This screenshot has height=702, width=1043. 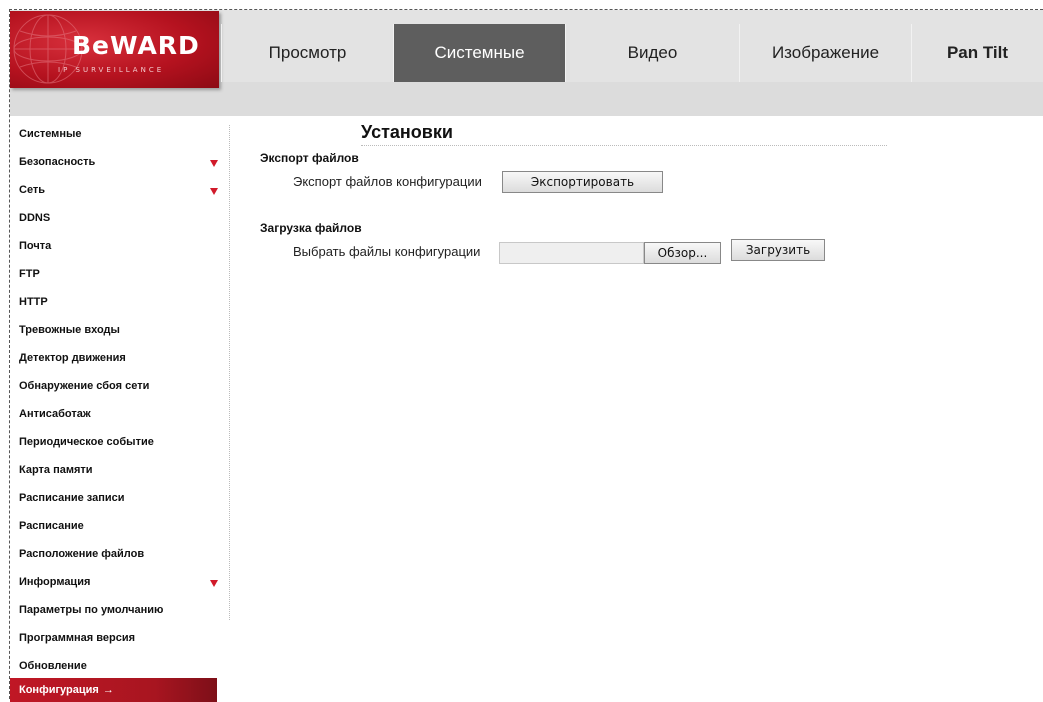 I want to click on sidebar-item-label: Параметры по умолчанию, so click(x=91, y=610).